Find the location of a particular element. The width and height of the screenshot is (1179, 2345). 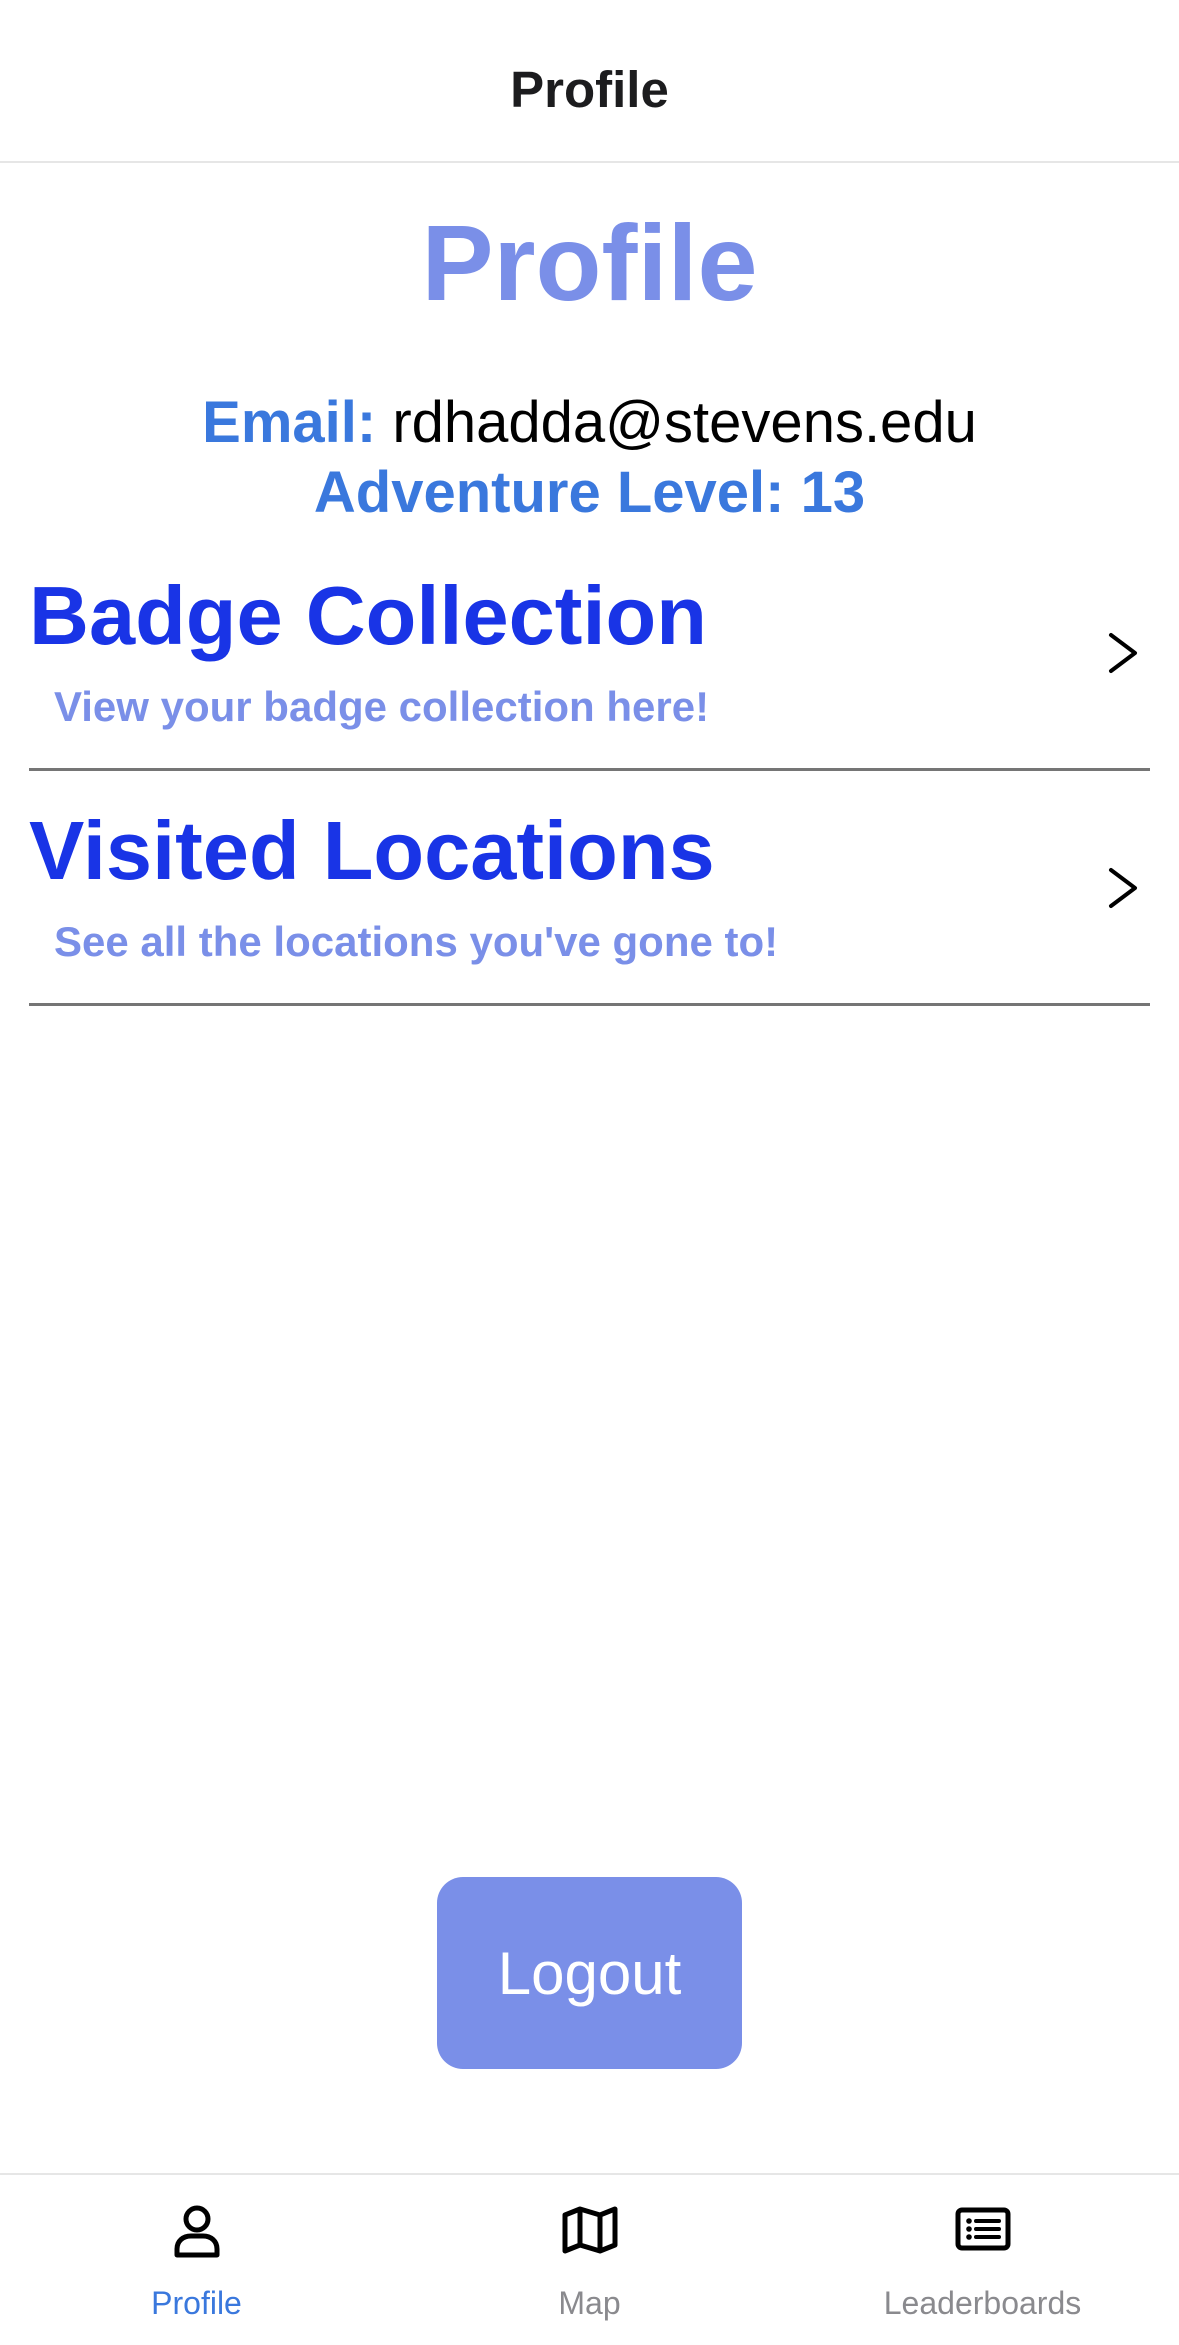

tab-map: Map is located at coordinates (589, 2260).